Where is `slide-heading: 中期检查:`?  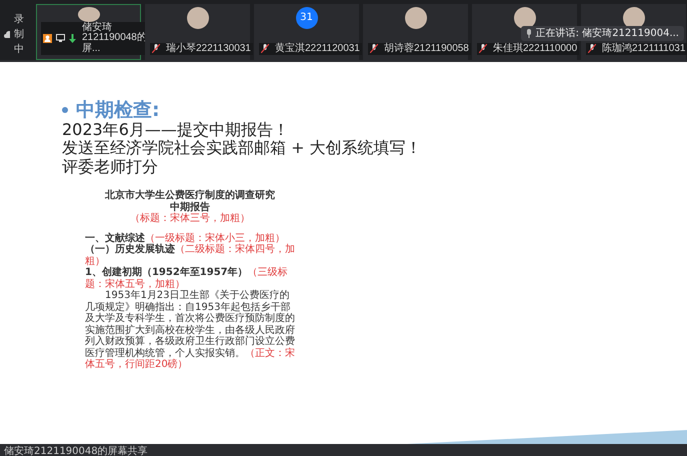 slide-heading: 中期检查: is located at coordinates (118, 110).